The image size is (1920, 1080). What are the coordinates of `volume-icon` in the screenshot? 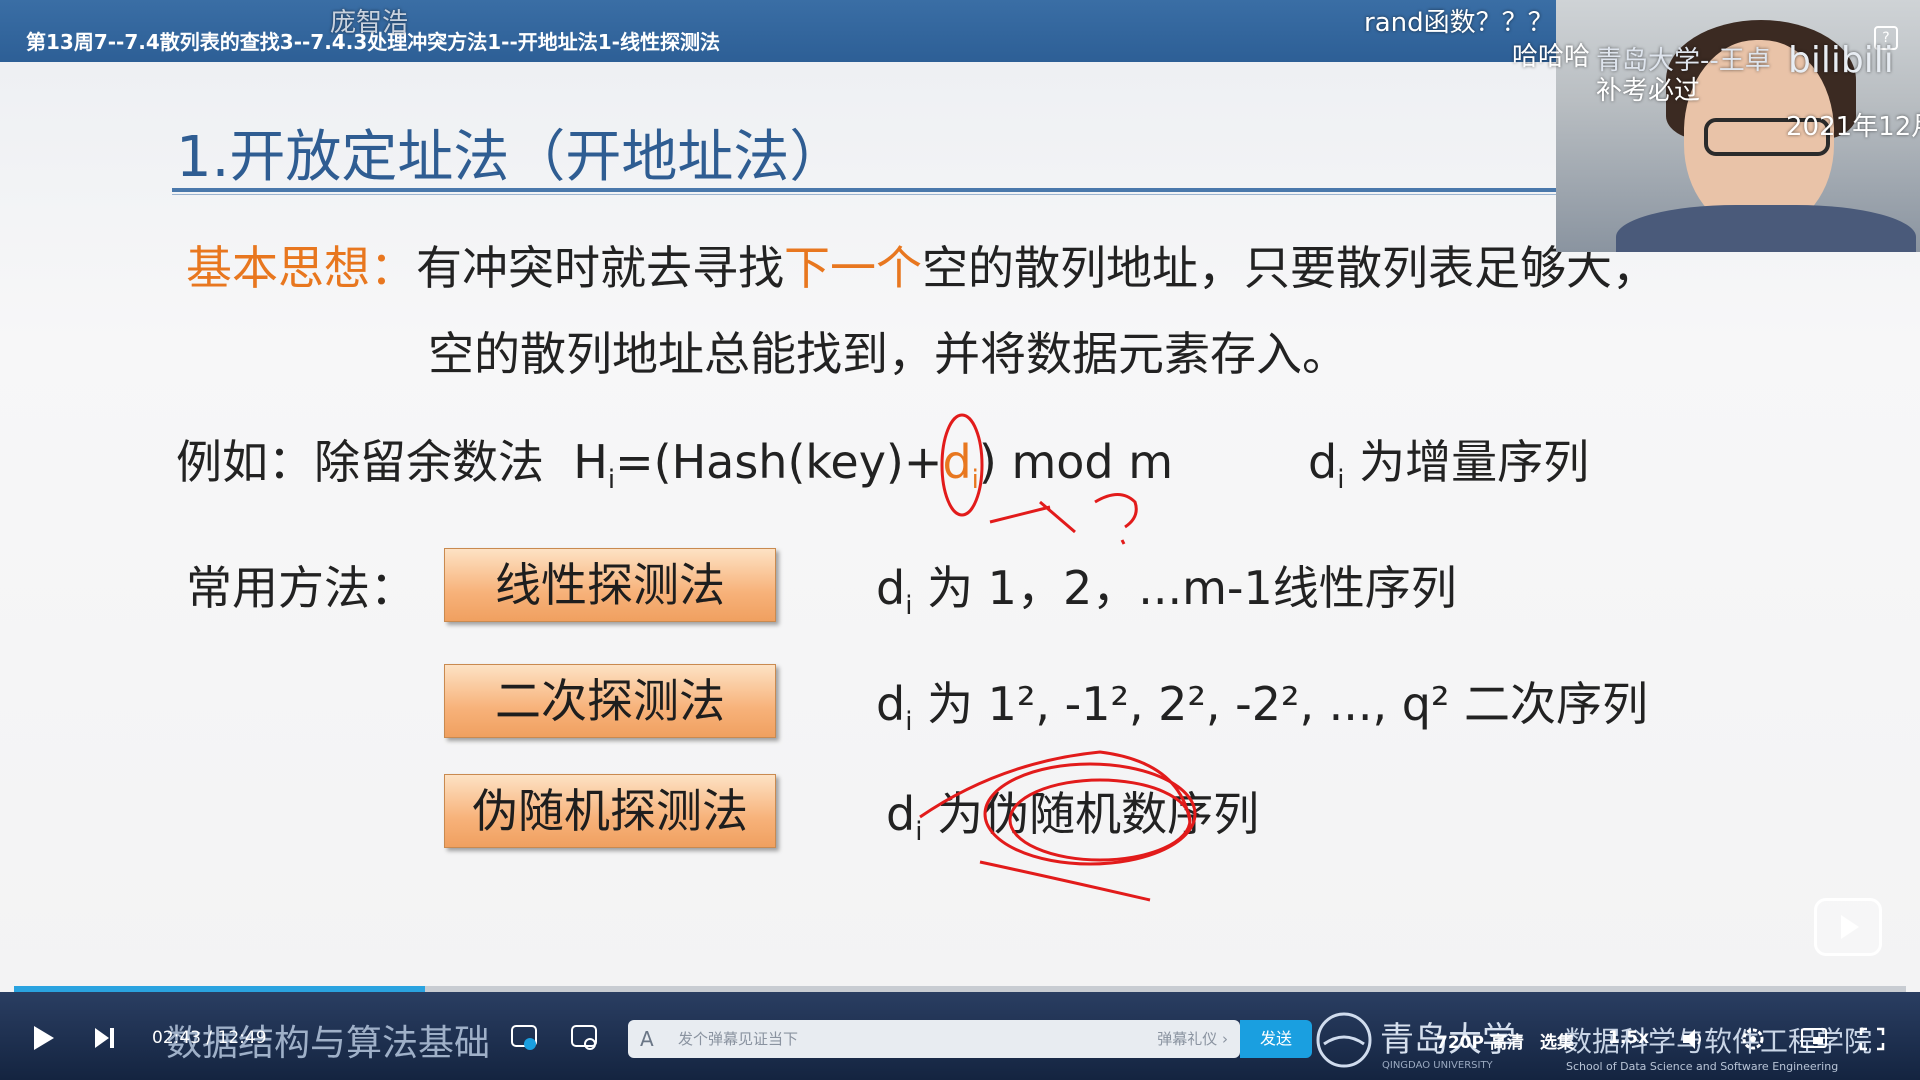 It's located at (1692, 1039).